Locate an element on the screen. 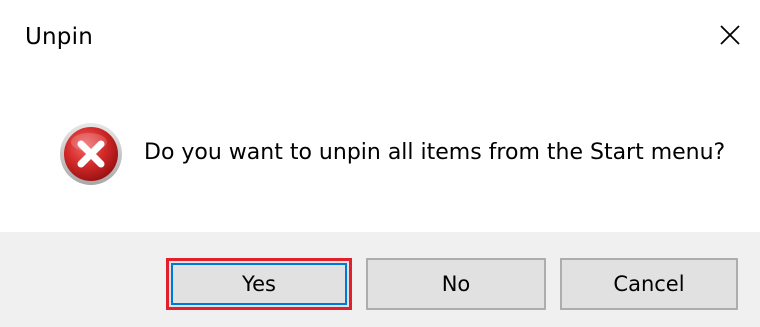 This screenshot has height=327, width=760. close-icon is located at coordinates (730, 35).